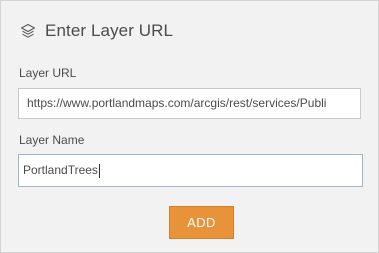 The width and height of the screenshot is (379, 253). I want to click on layer-url-label: Layer URL, so click(48, 73).